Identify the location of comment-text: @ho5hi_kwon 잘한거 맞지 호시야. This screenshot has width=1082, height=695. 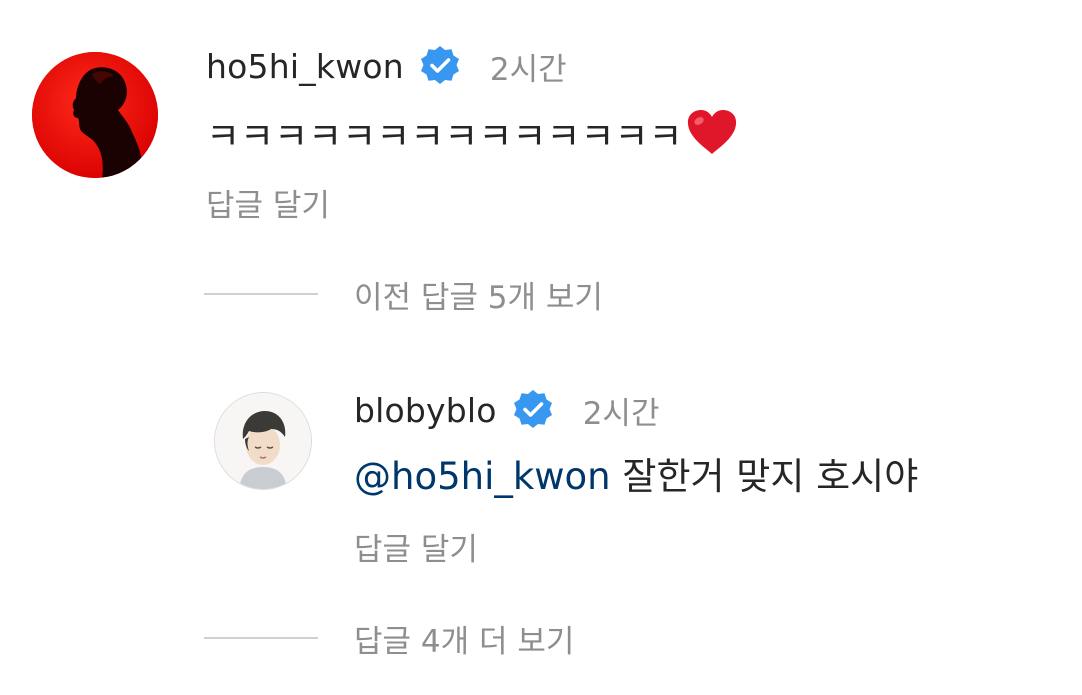
(636, 477).